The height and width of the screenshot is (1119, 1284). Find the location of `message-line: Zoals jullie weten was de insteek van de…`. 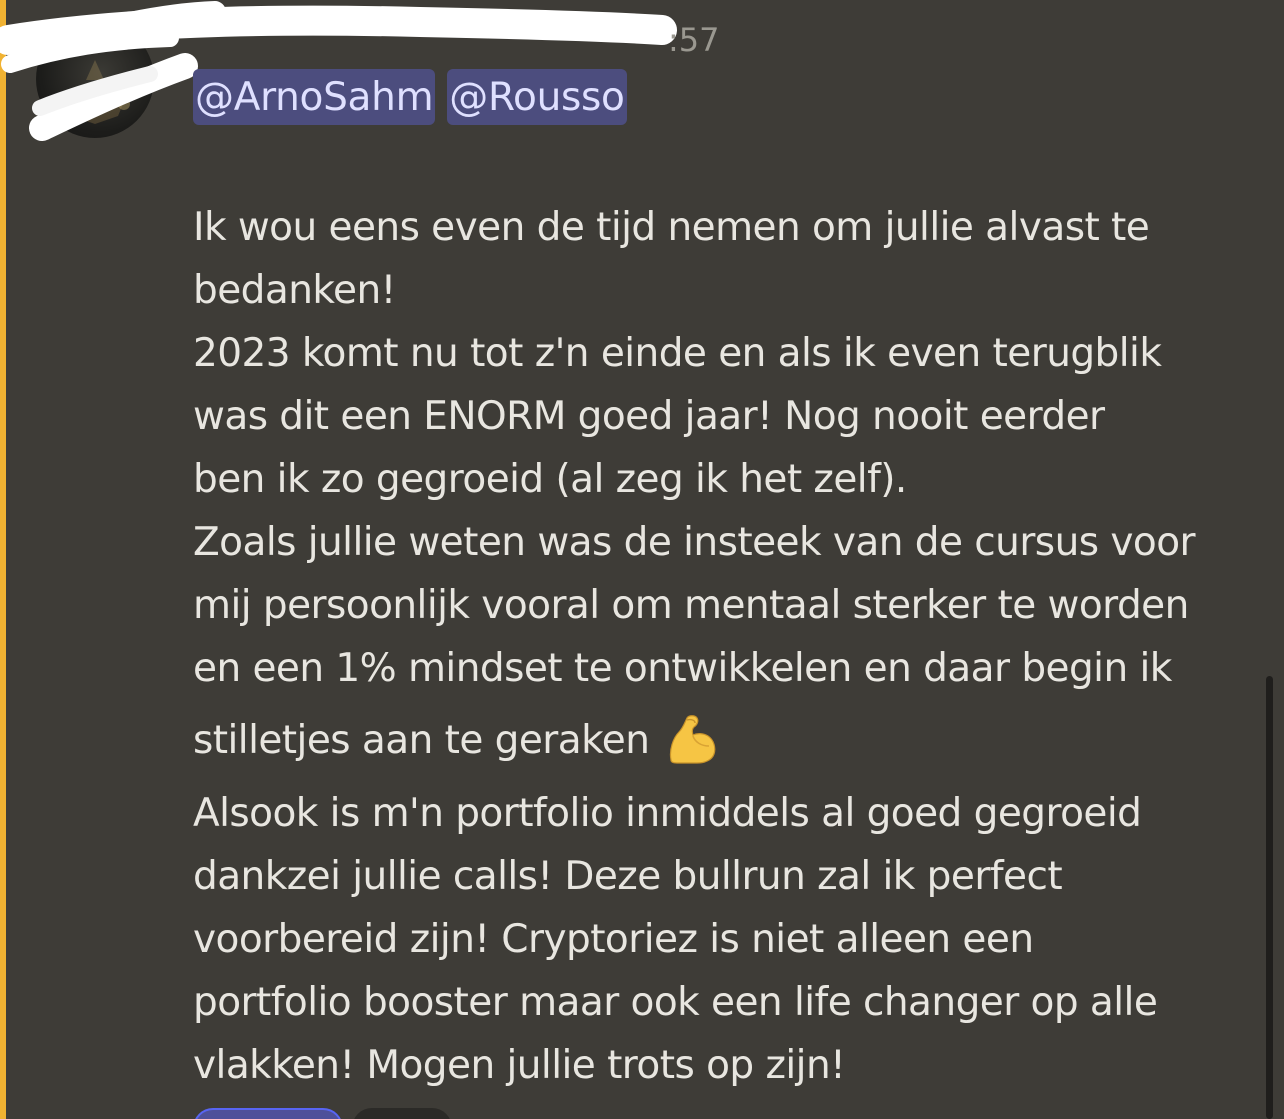

message-line: Zoals jullie weten was de insteek van de… is located at coordinates (694, 542).